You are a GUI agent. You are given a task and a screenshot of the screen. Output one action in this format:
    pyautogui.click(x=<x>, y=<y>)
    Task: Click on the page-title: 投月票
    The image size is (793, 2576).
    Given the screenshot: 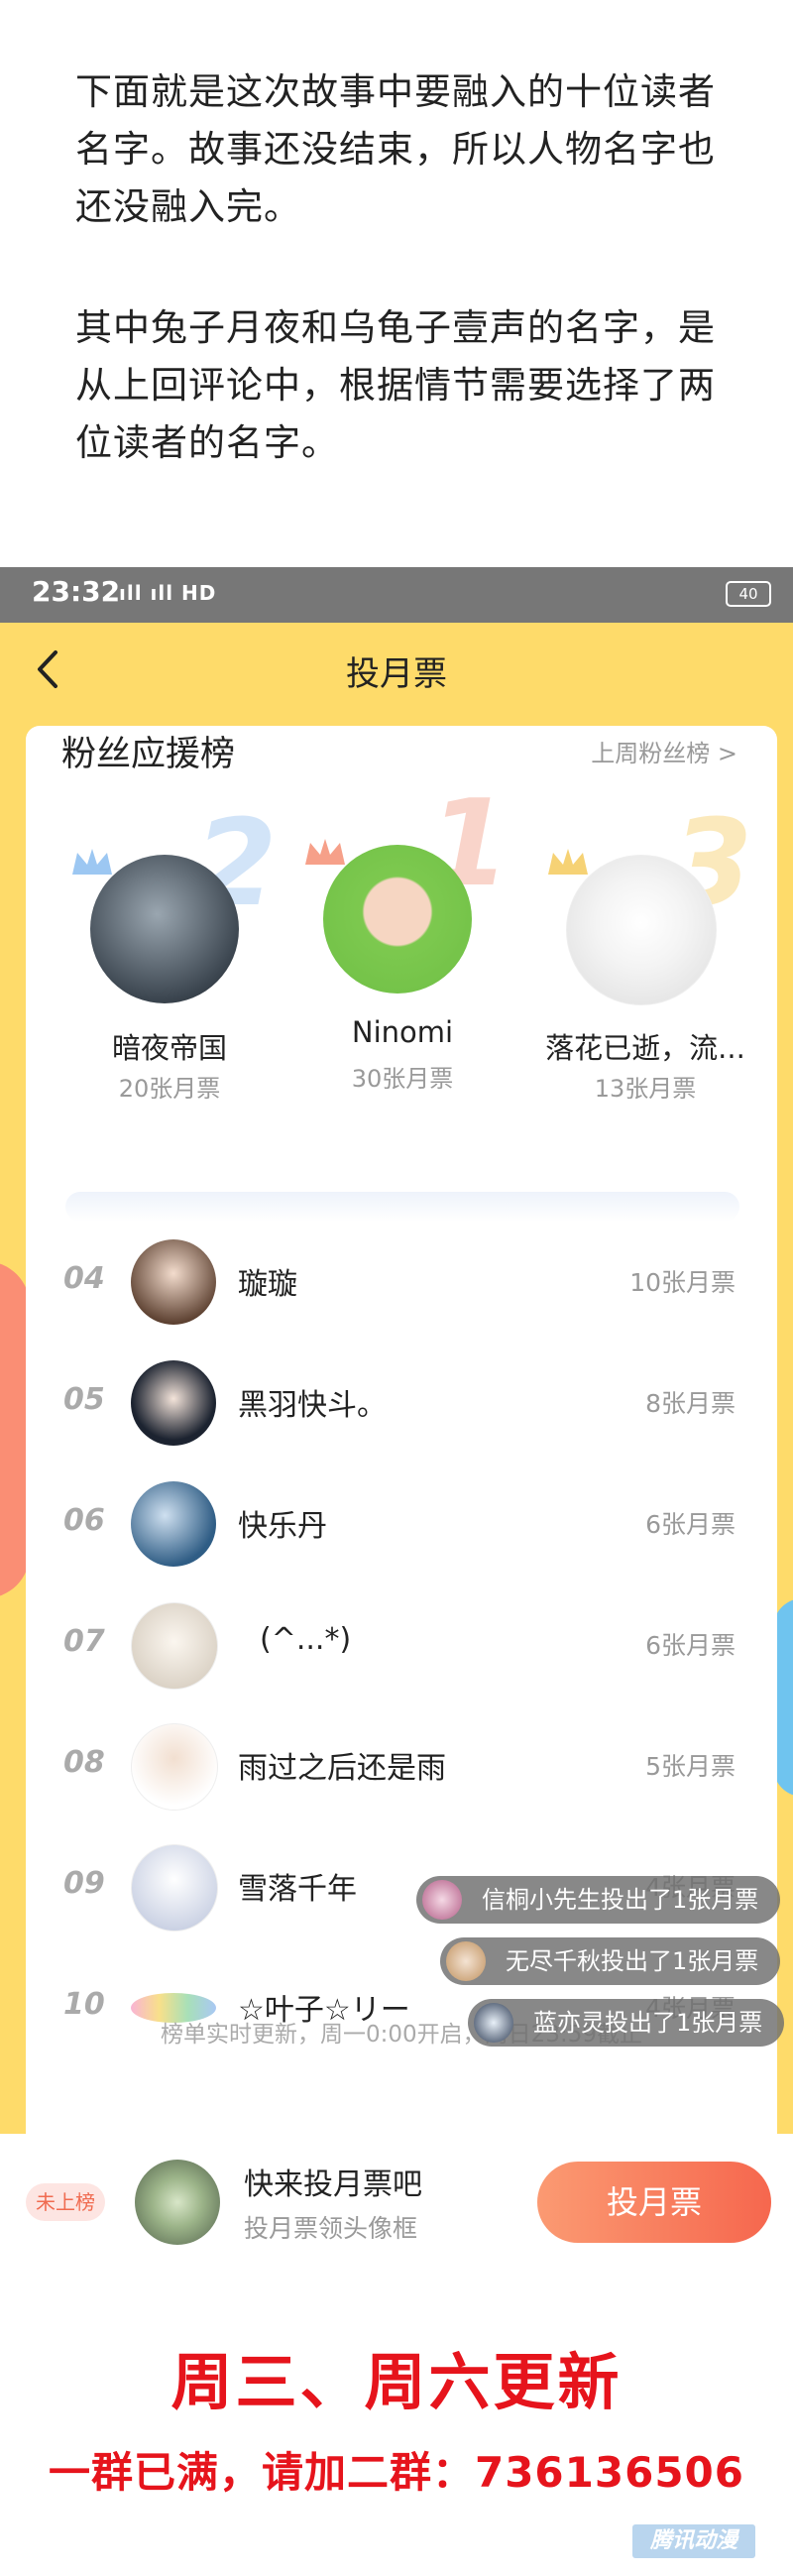 What is the action you would take?
    pyautogui.click(x=396, y=674)
    